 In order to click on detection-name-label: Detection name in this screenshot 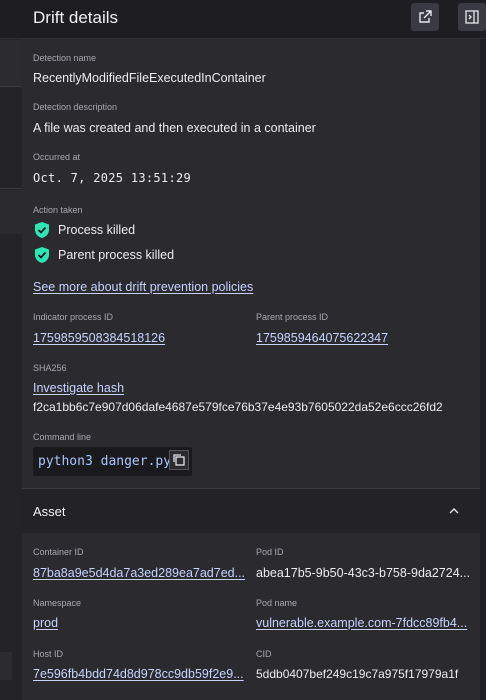, I will do `click(65, 58)`.